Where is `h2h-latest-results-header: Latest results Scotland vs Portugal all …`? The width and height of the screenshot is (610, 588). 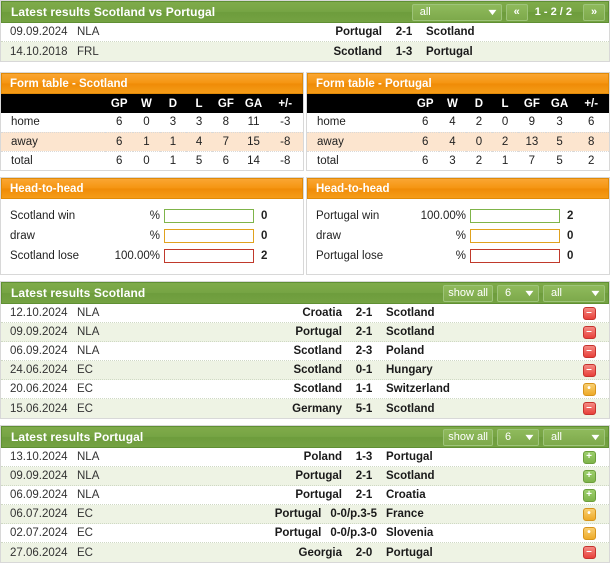 h2h-latest-results-header: Latest results Scotland vs Portugal all … is located at coordinates (305, 12).